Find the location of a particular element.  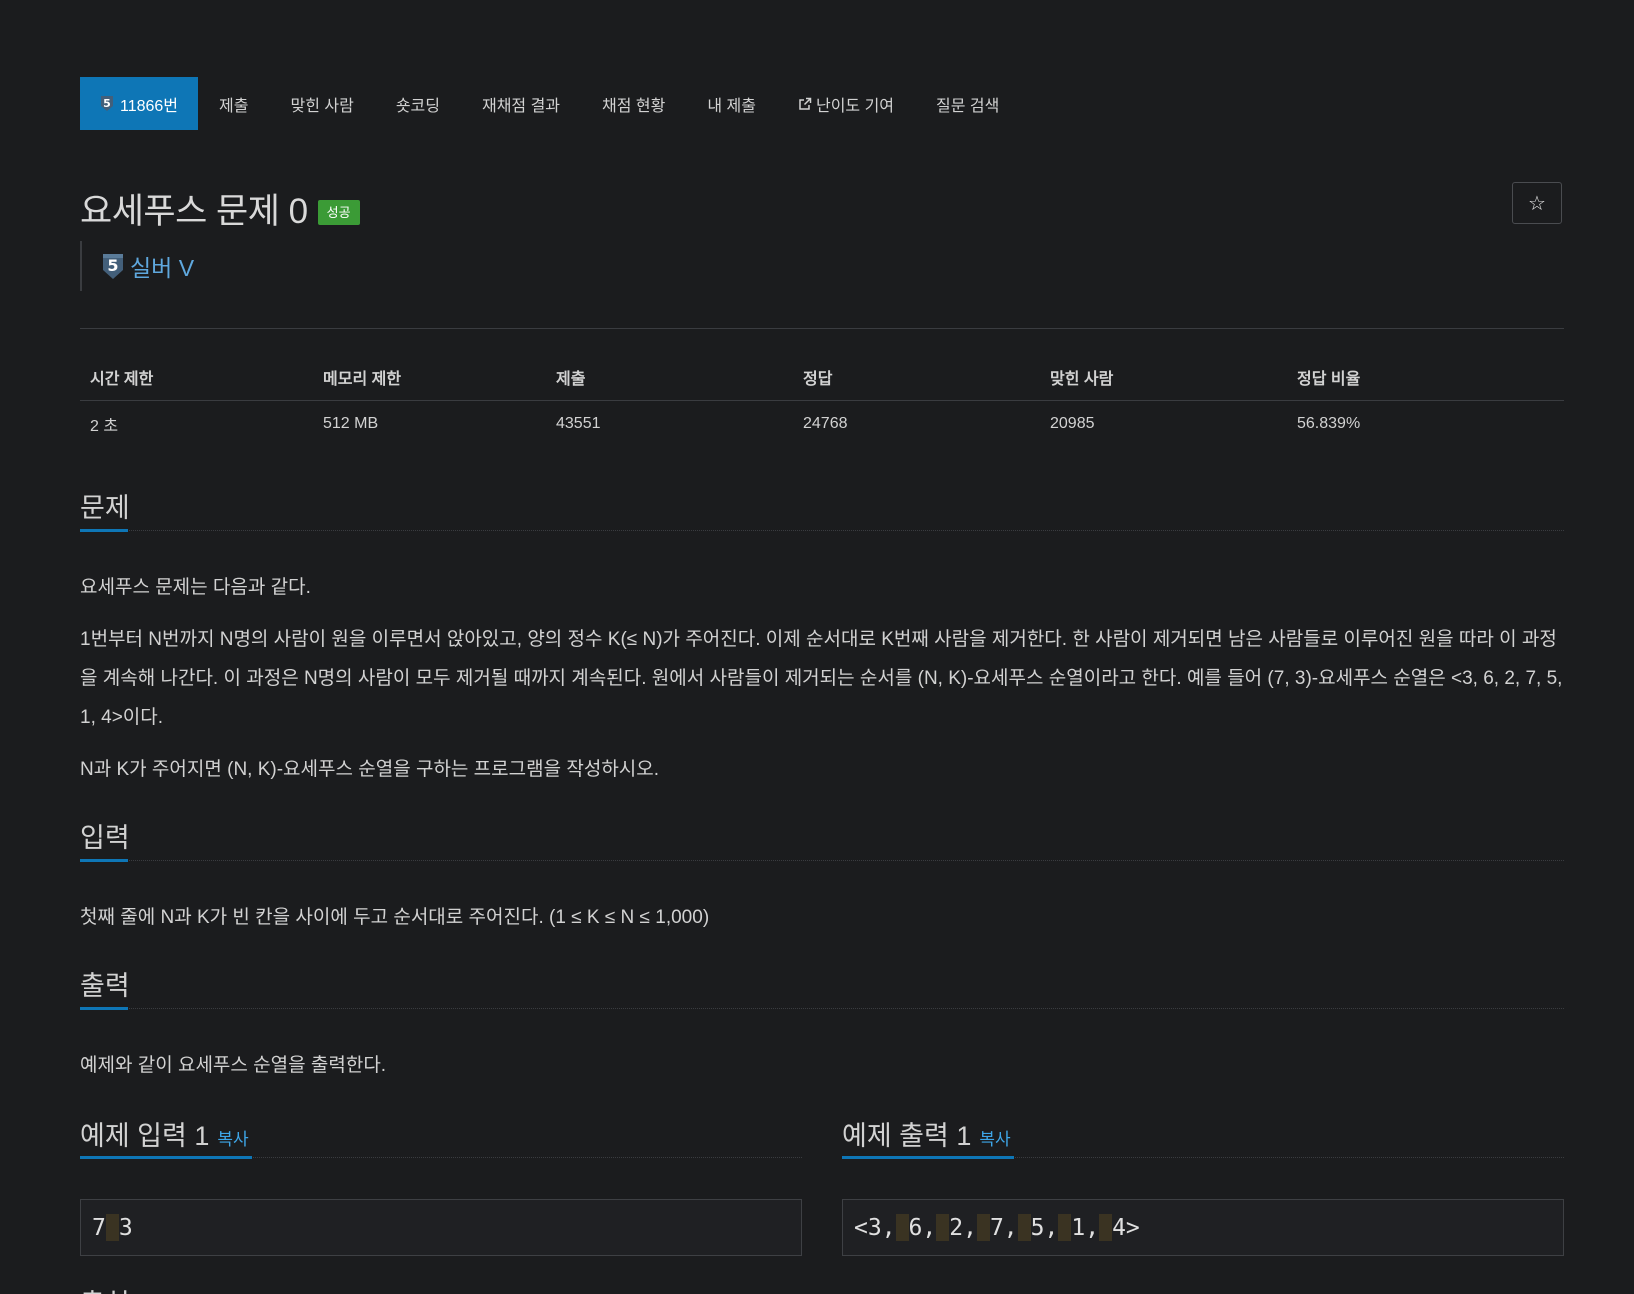

value-solved-users: 20985 is located at coordinates (1072, 423).